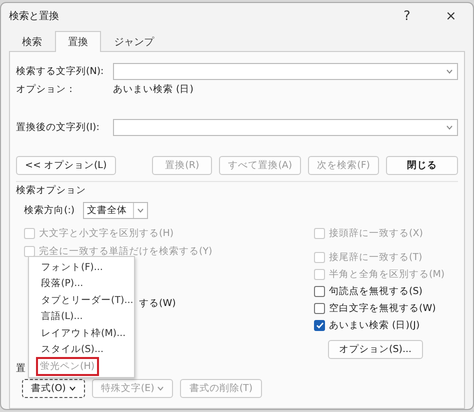  Describe the element at coordinates (407, 16) in the screenshot. I see `help-button: ?` at that location.